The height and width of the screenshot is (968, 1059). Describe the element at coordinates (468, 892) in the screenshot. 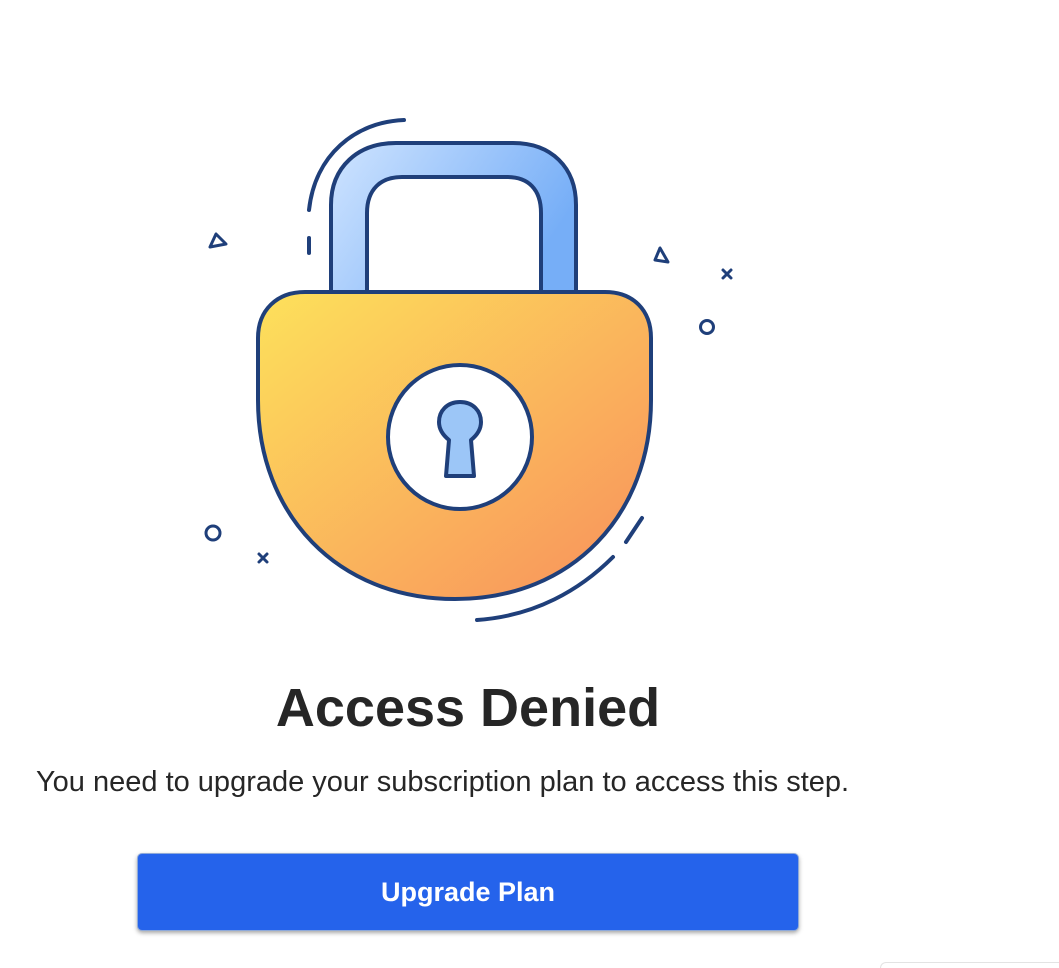

I see `upgrade-plan-button: Upgrade Plan` at that location.